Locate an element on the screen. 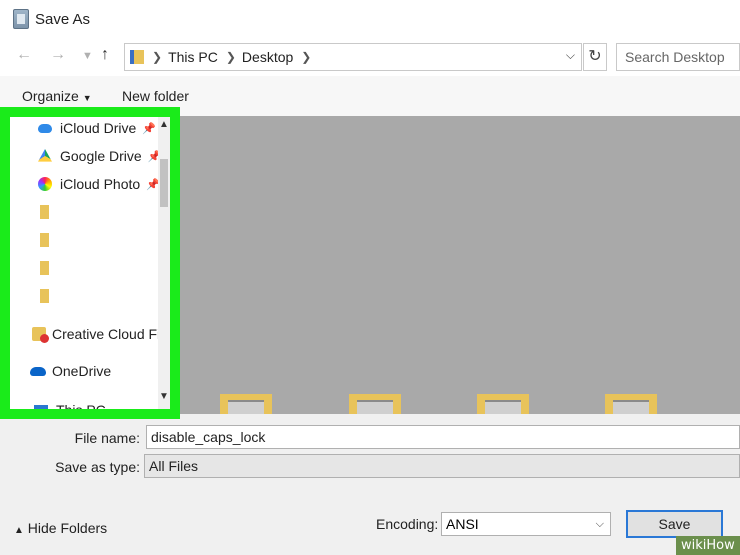  save-button: Save is located at coordinates (674, 524).